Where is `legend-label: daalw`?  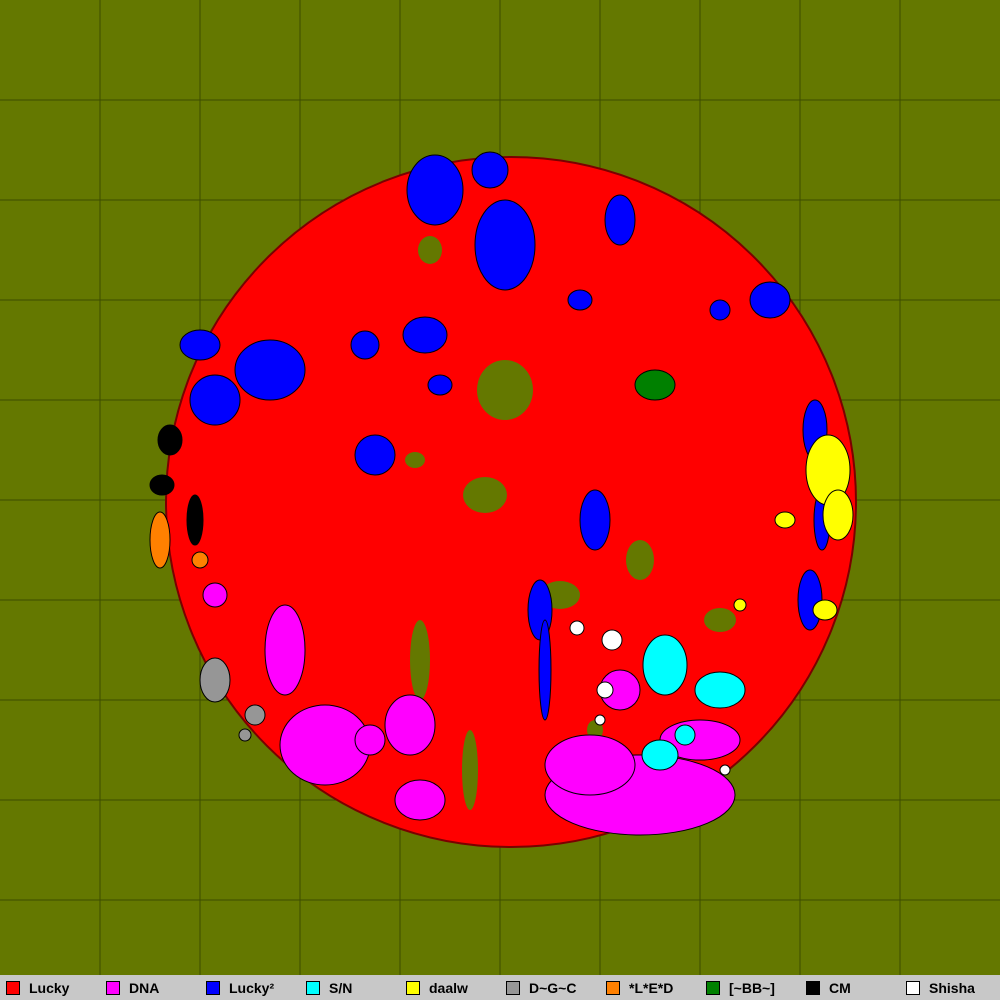 legend-label: daalw is located at coordinates (448, 987).